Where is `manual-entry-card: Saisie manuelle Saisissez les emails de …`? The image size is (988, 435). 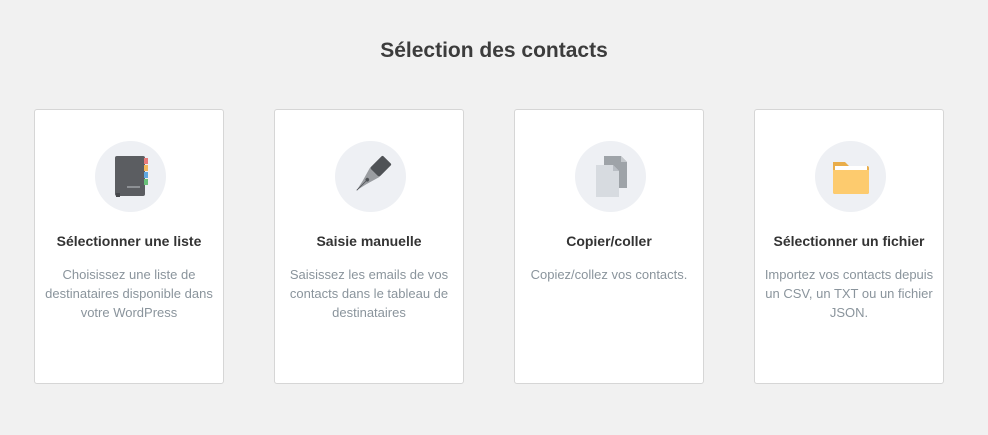
manual-entry-card: Saisie manuelle Saisissez les emails de … is located at coordinates (369, 246).